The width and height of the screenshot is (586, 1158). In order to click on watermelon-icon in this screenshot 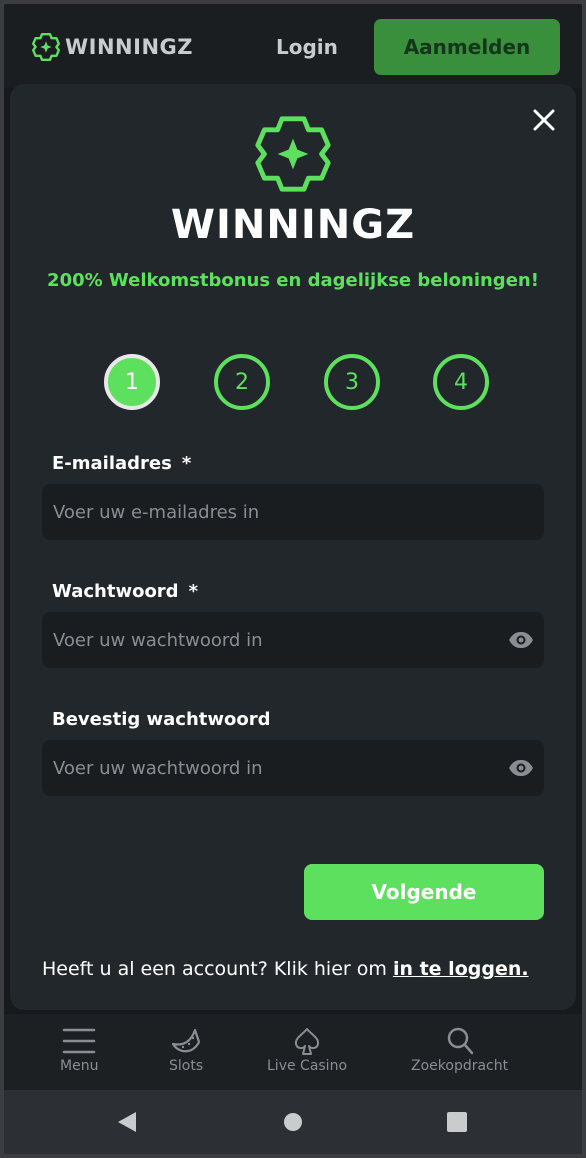, I will do `click(186, 1040)`.